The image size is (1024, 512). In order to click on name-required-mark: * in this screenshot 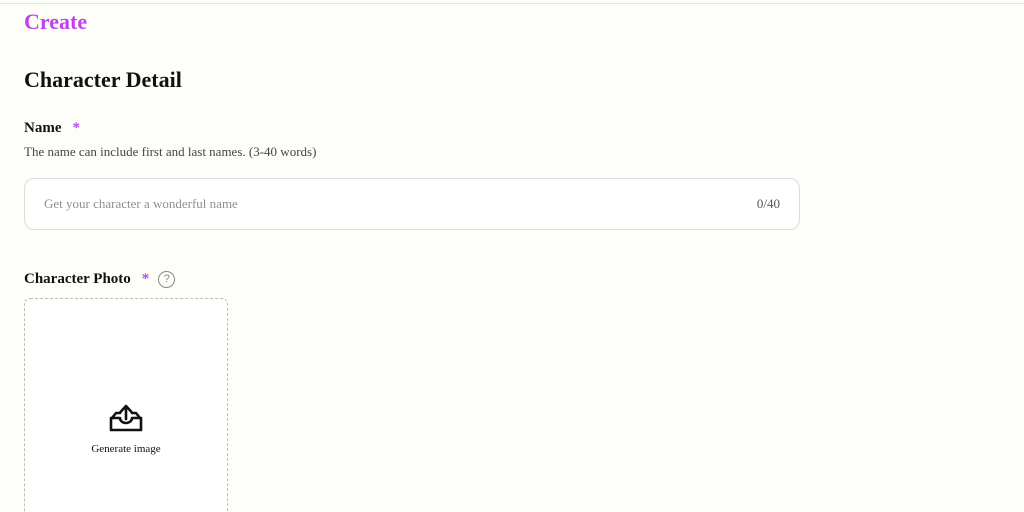, I will do `click(76, 128)`.